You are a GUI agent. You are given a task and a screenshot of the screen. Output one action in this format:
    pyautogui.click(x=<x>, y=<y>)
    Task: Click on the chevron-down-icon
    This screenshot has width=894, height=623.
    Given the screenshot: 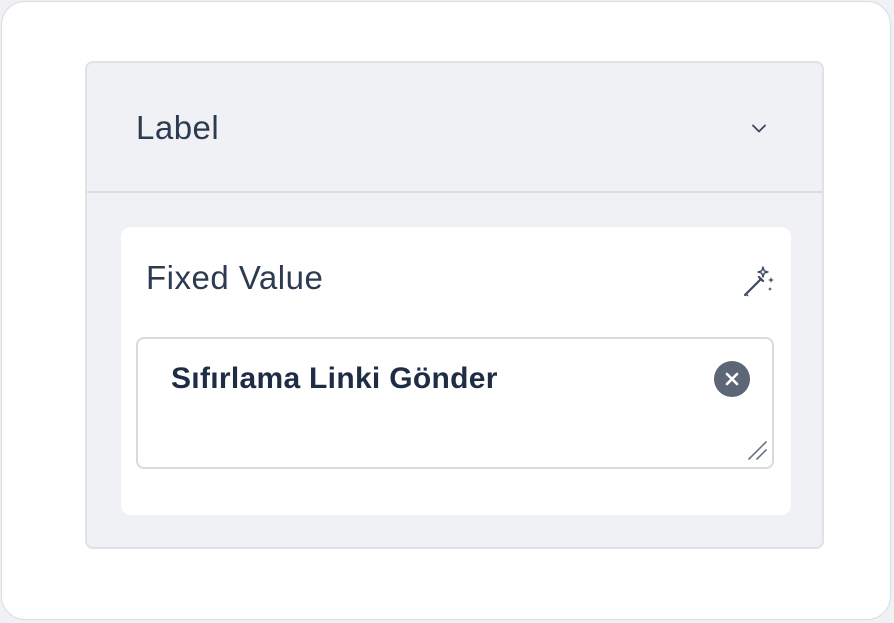 What is the action you would take?
    pyautogui.click(x=759, y=129)
    